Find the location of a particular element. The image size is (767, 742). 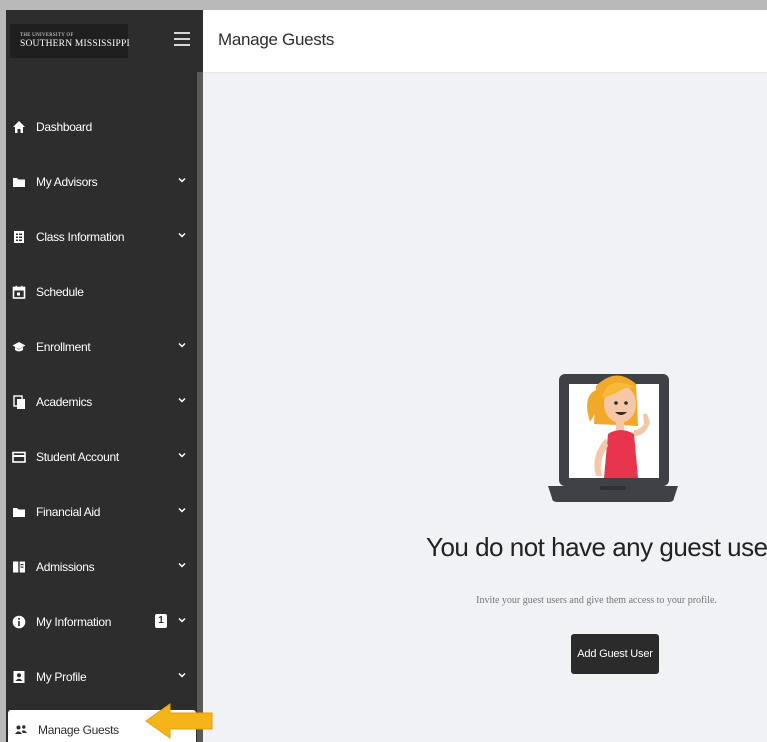

copy-document-icon is located at coordinates (19, 402).